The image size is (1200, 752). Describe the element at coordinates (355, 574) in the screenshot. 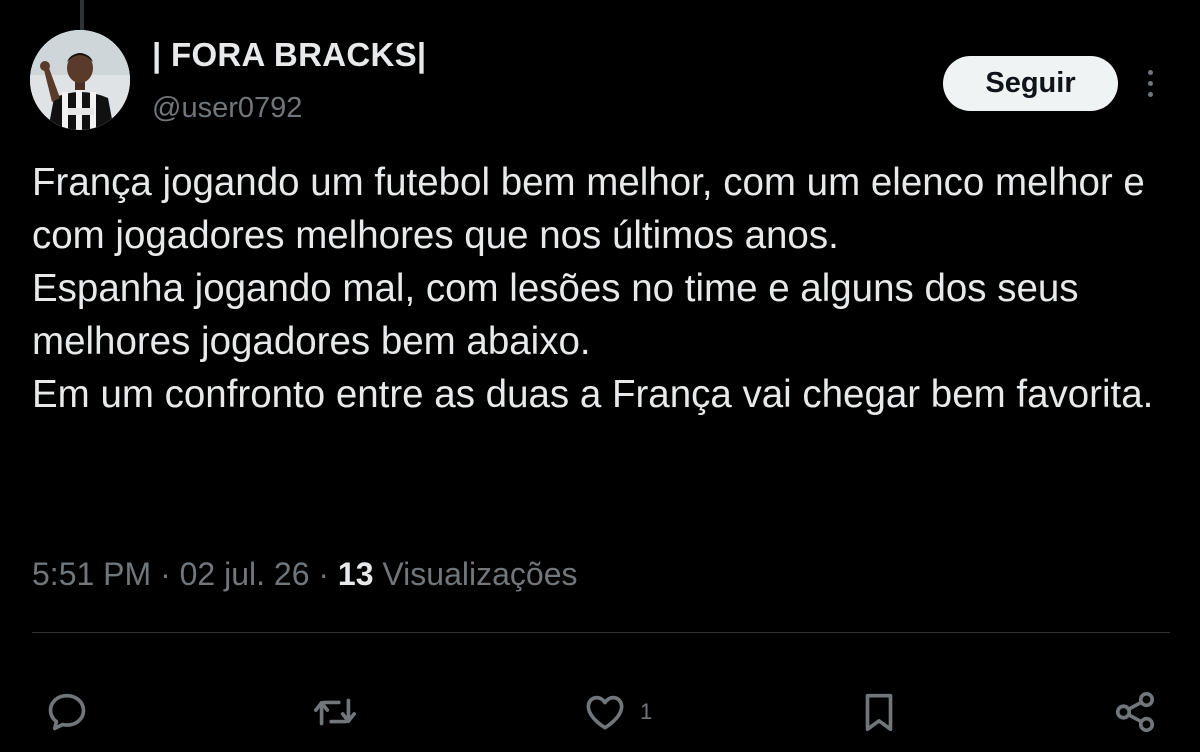

I see `views-count: 13` at that location.